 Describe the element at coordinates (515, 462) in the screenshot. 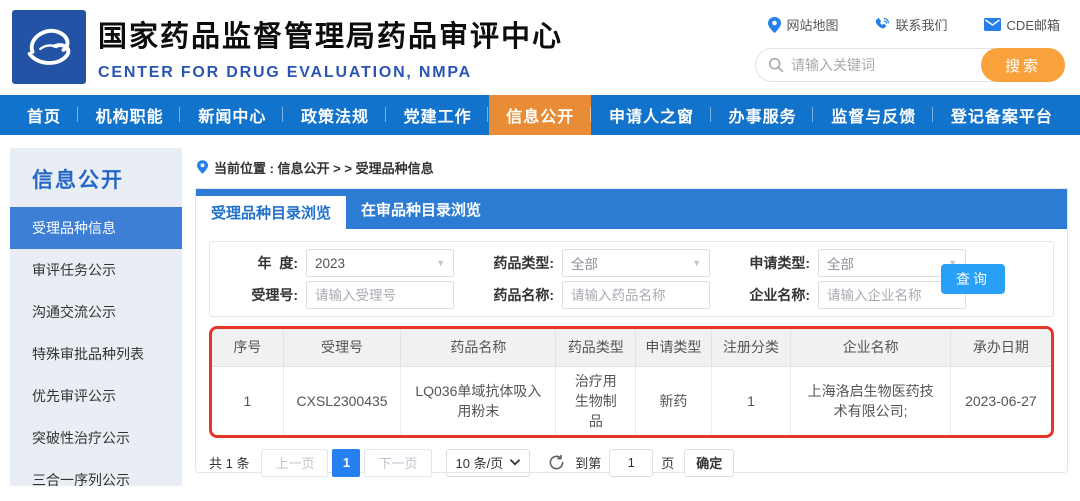

I see `chevron-down-icon` at that location.